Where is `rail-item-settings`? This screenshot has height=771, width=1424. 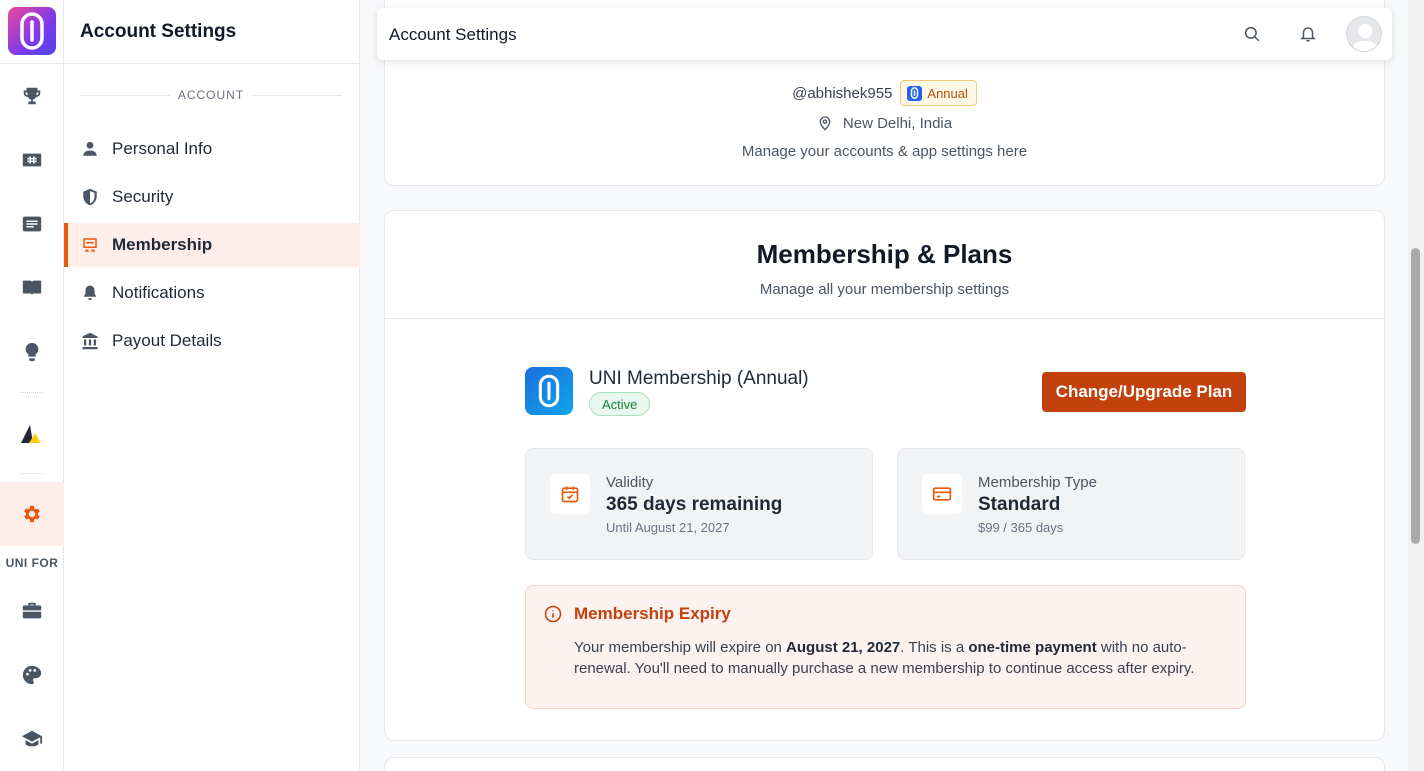
rail-item-settings is located at coordinates (32, 514).